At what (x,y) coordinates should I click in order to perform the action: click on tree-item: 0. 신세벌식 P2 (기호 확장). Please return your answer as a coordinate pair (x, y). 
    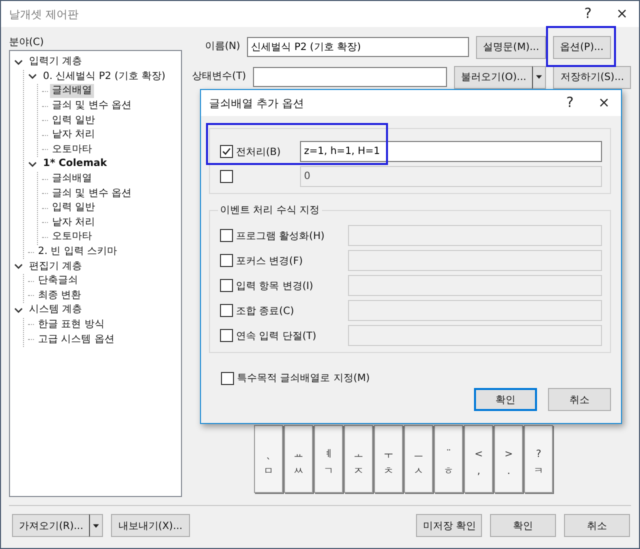
    Looking at the image, I should click on (104, 77).